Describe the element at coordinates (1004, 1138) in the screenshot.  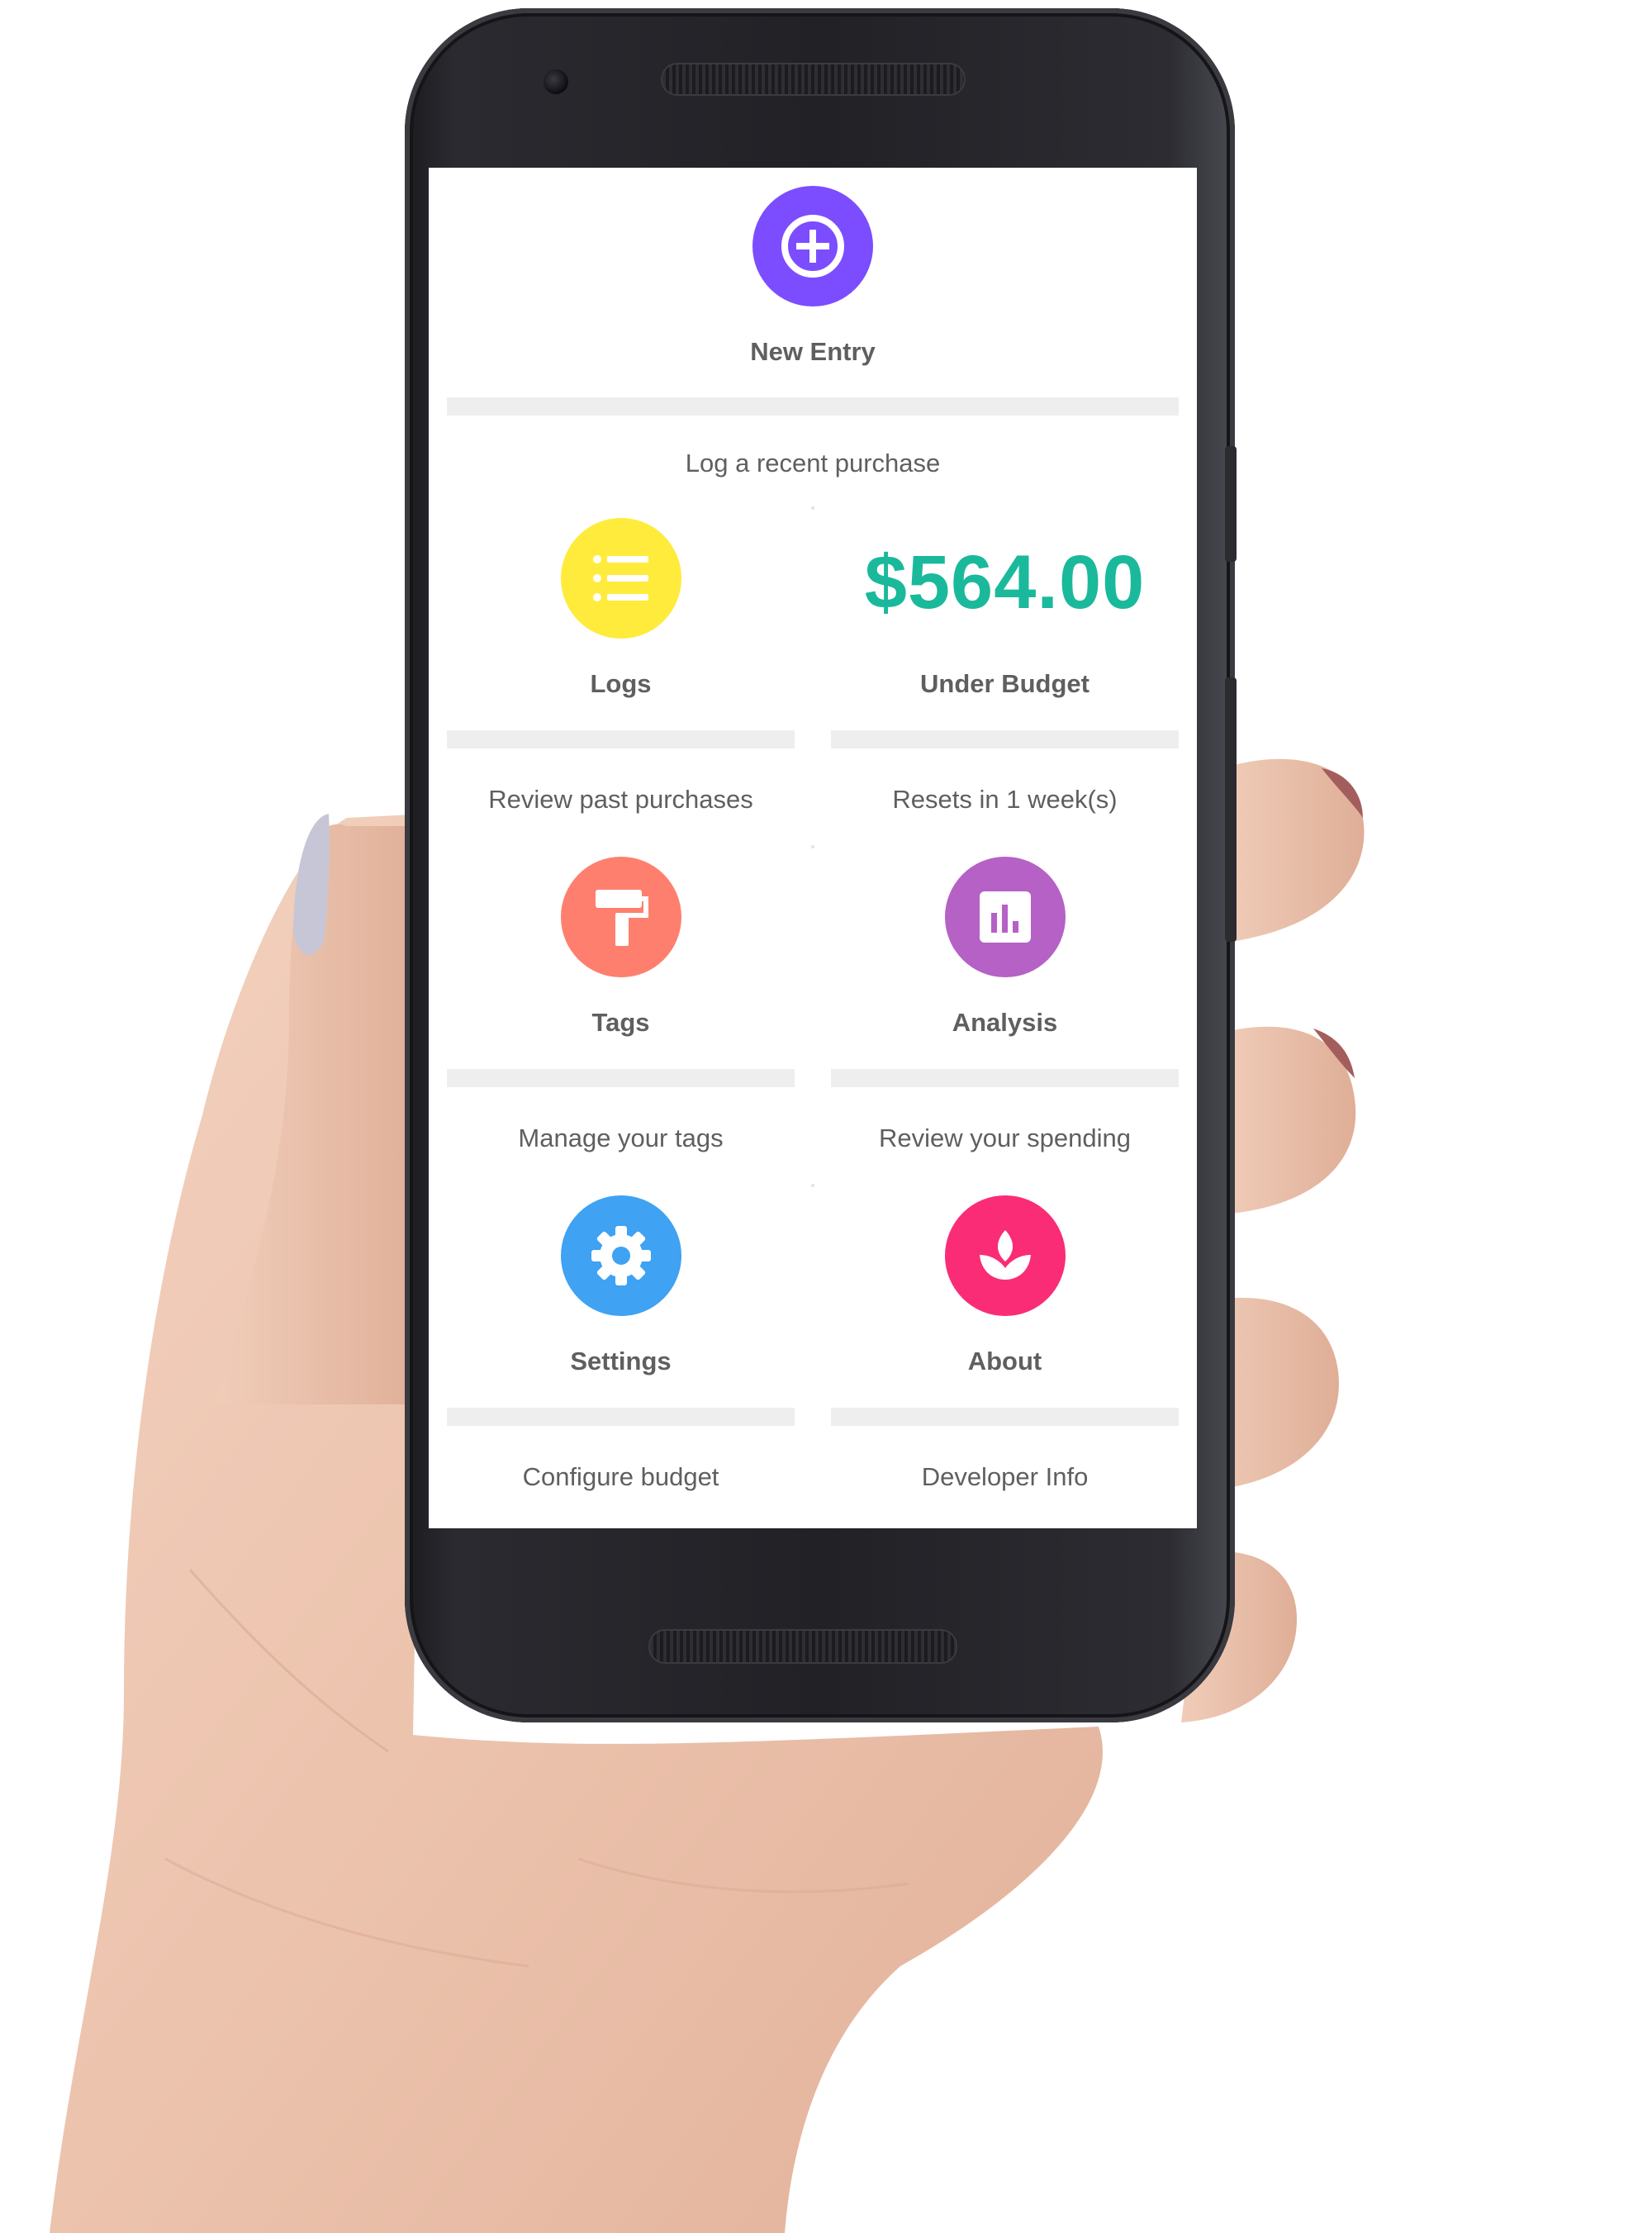
I see `analysis-subtitle: Review your spending` at that location.